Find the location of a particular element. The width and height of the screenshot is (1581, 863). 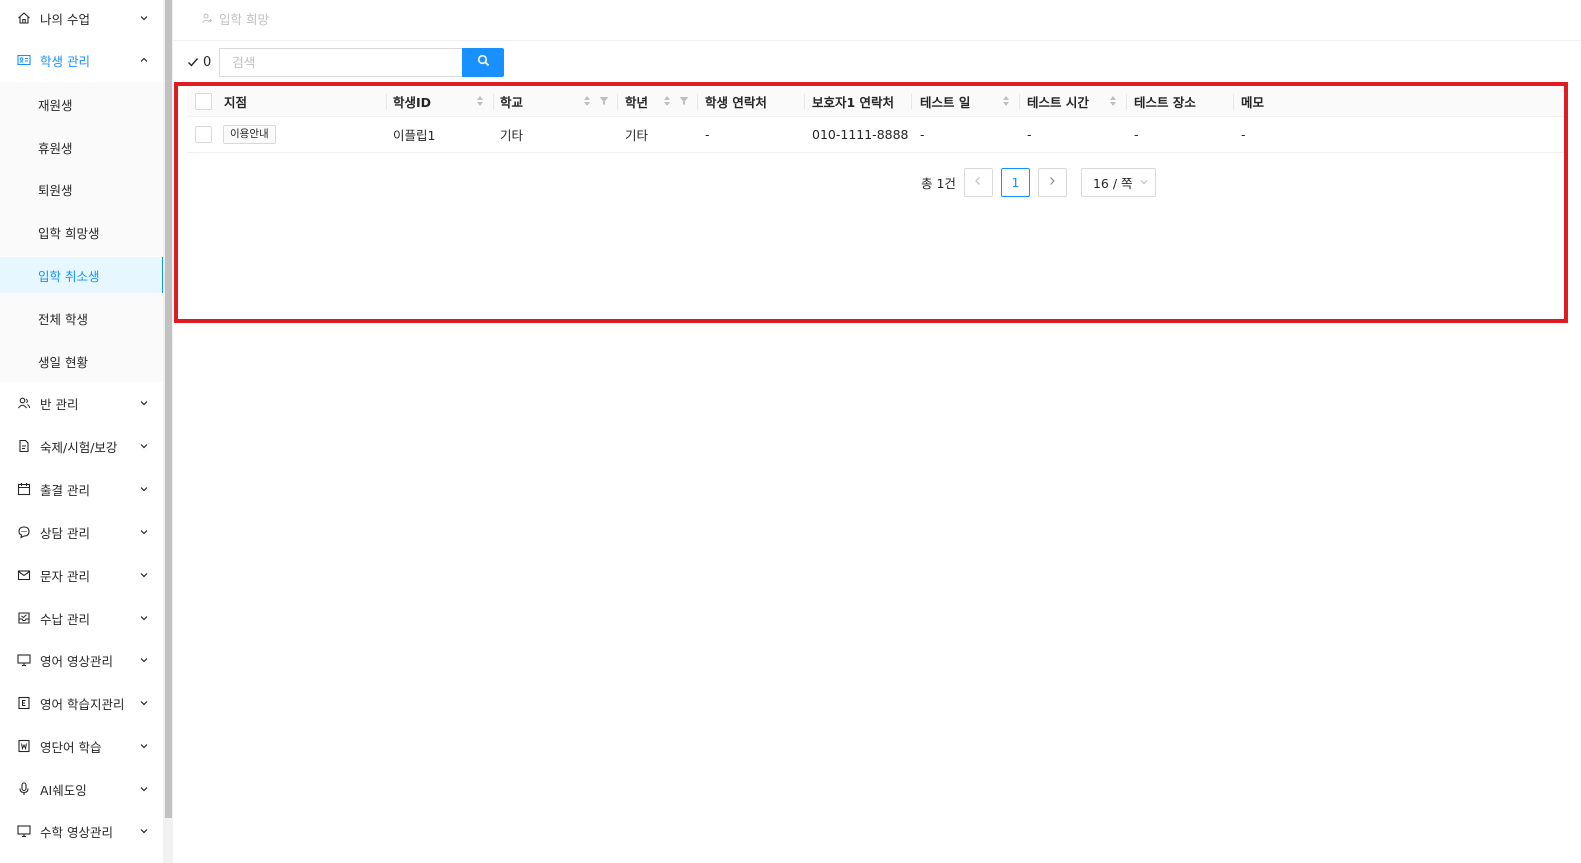

submenu-item-label: 입학 희망생 is located at coordinates (69, 233).